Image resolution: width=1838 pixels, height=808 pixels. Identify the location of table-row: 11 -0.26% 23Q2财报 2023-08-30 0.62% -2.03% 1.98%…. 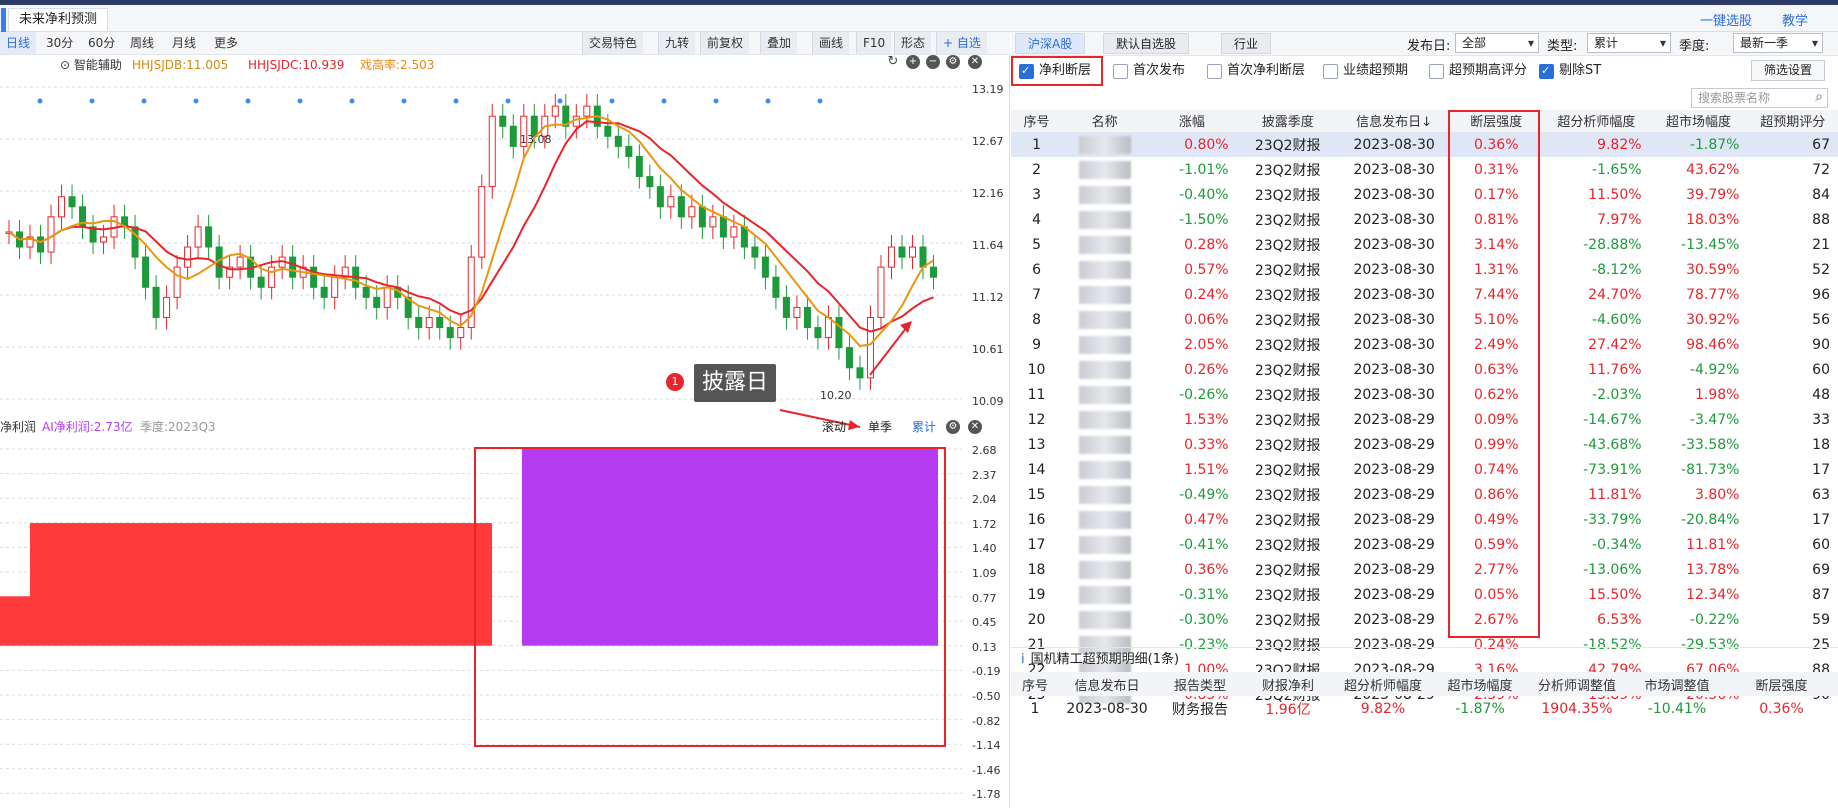
(1424, 394).